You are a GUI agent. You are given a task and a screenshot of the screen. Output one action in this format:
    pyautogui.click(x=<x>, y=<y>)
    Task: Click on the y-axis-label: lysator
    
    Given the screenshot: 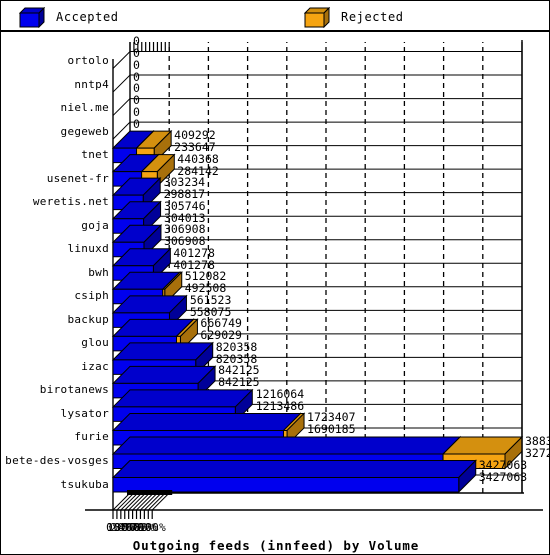 What is the action you would take?
    pyautogui.click(x=84, y=413)
    